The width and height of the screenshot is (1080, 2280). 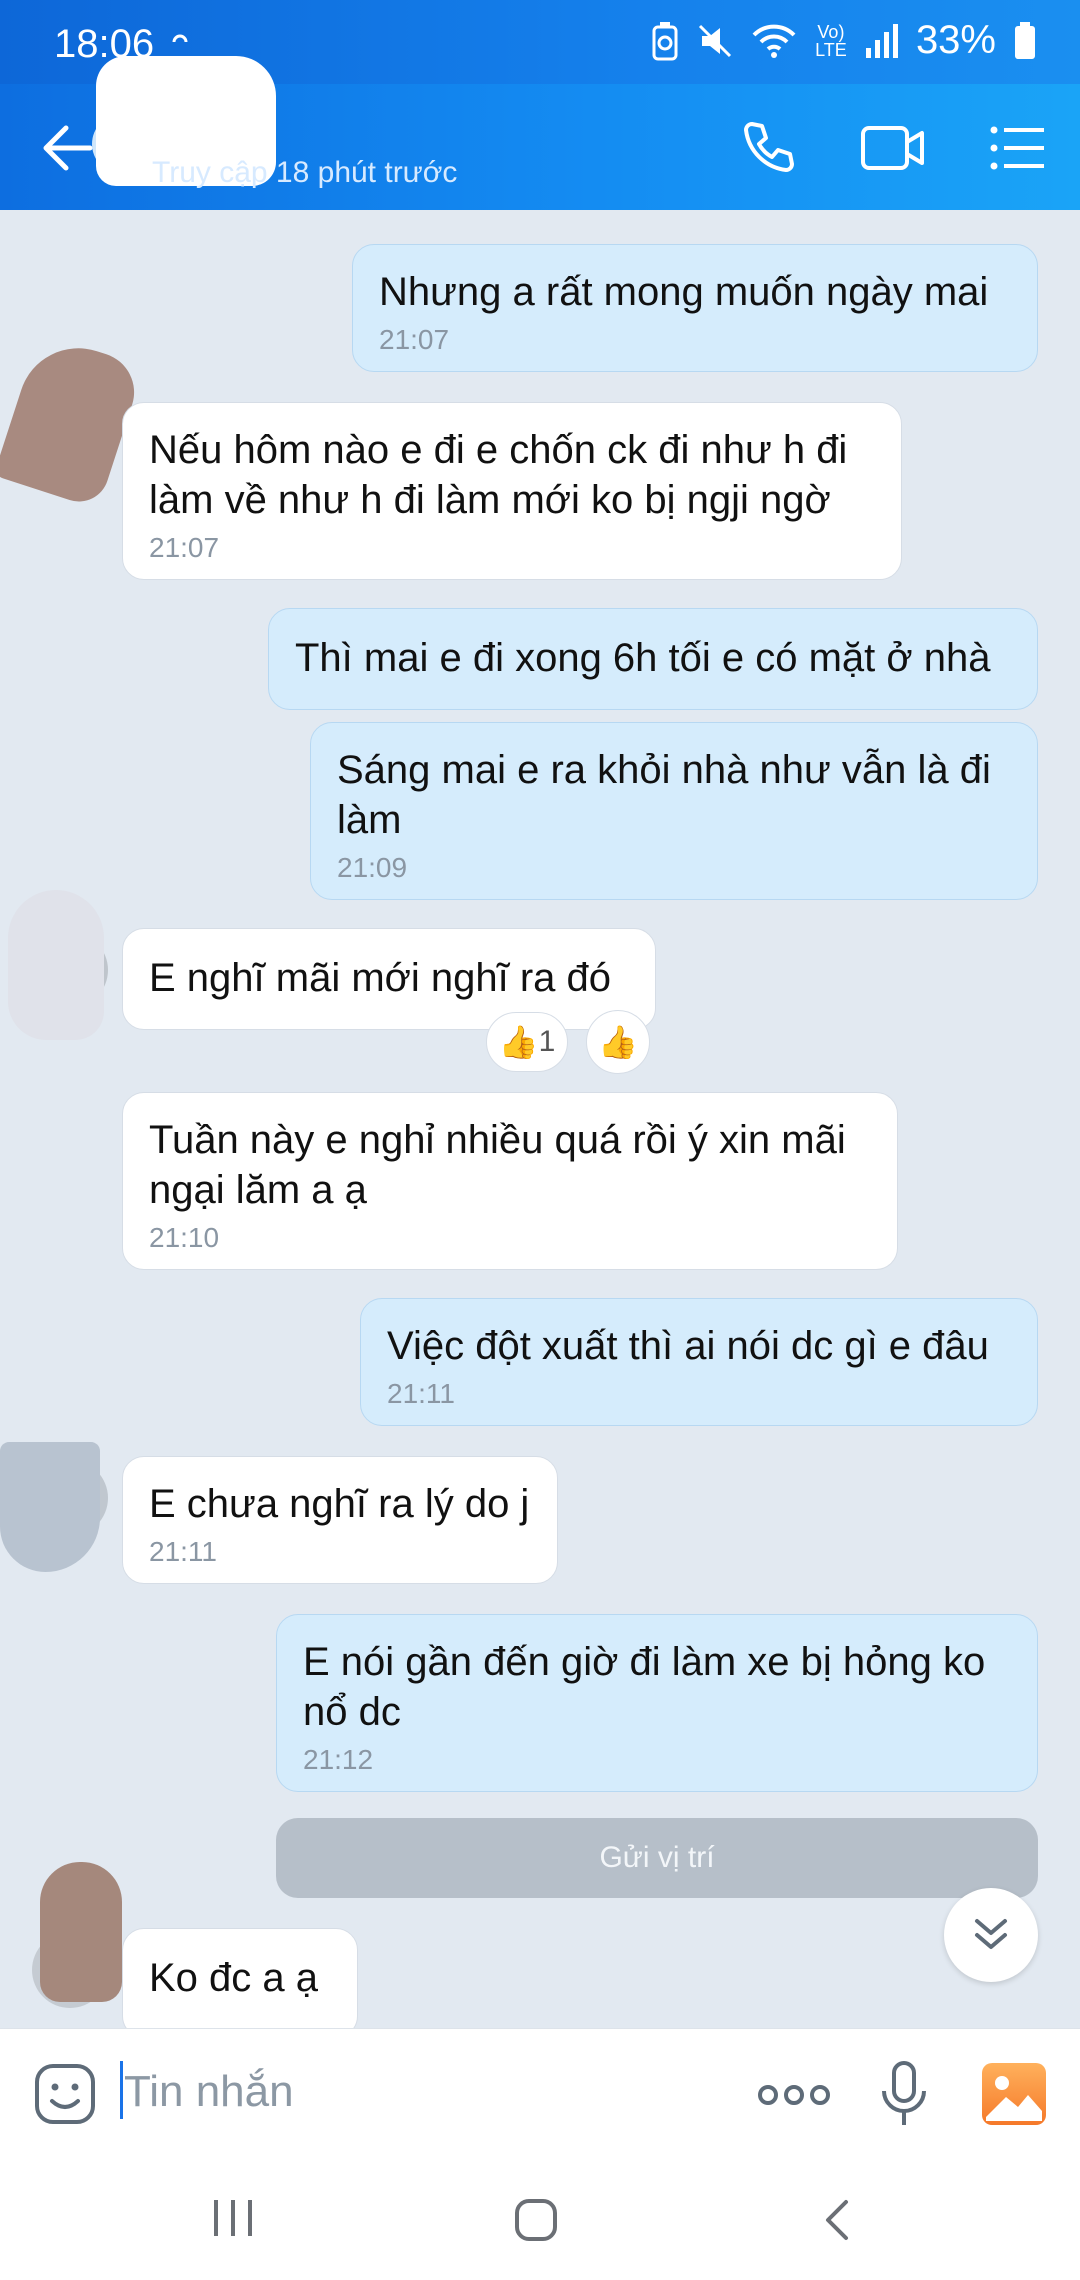 What do you see at coordinates (774, 41) in the screenshot?
I see `wifi-icon` at bounding box center [774, 41].